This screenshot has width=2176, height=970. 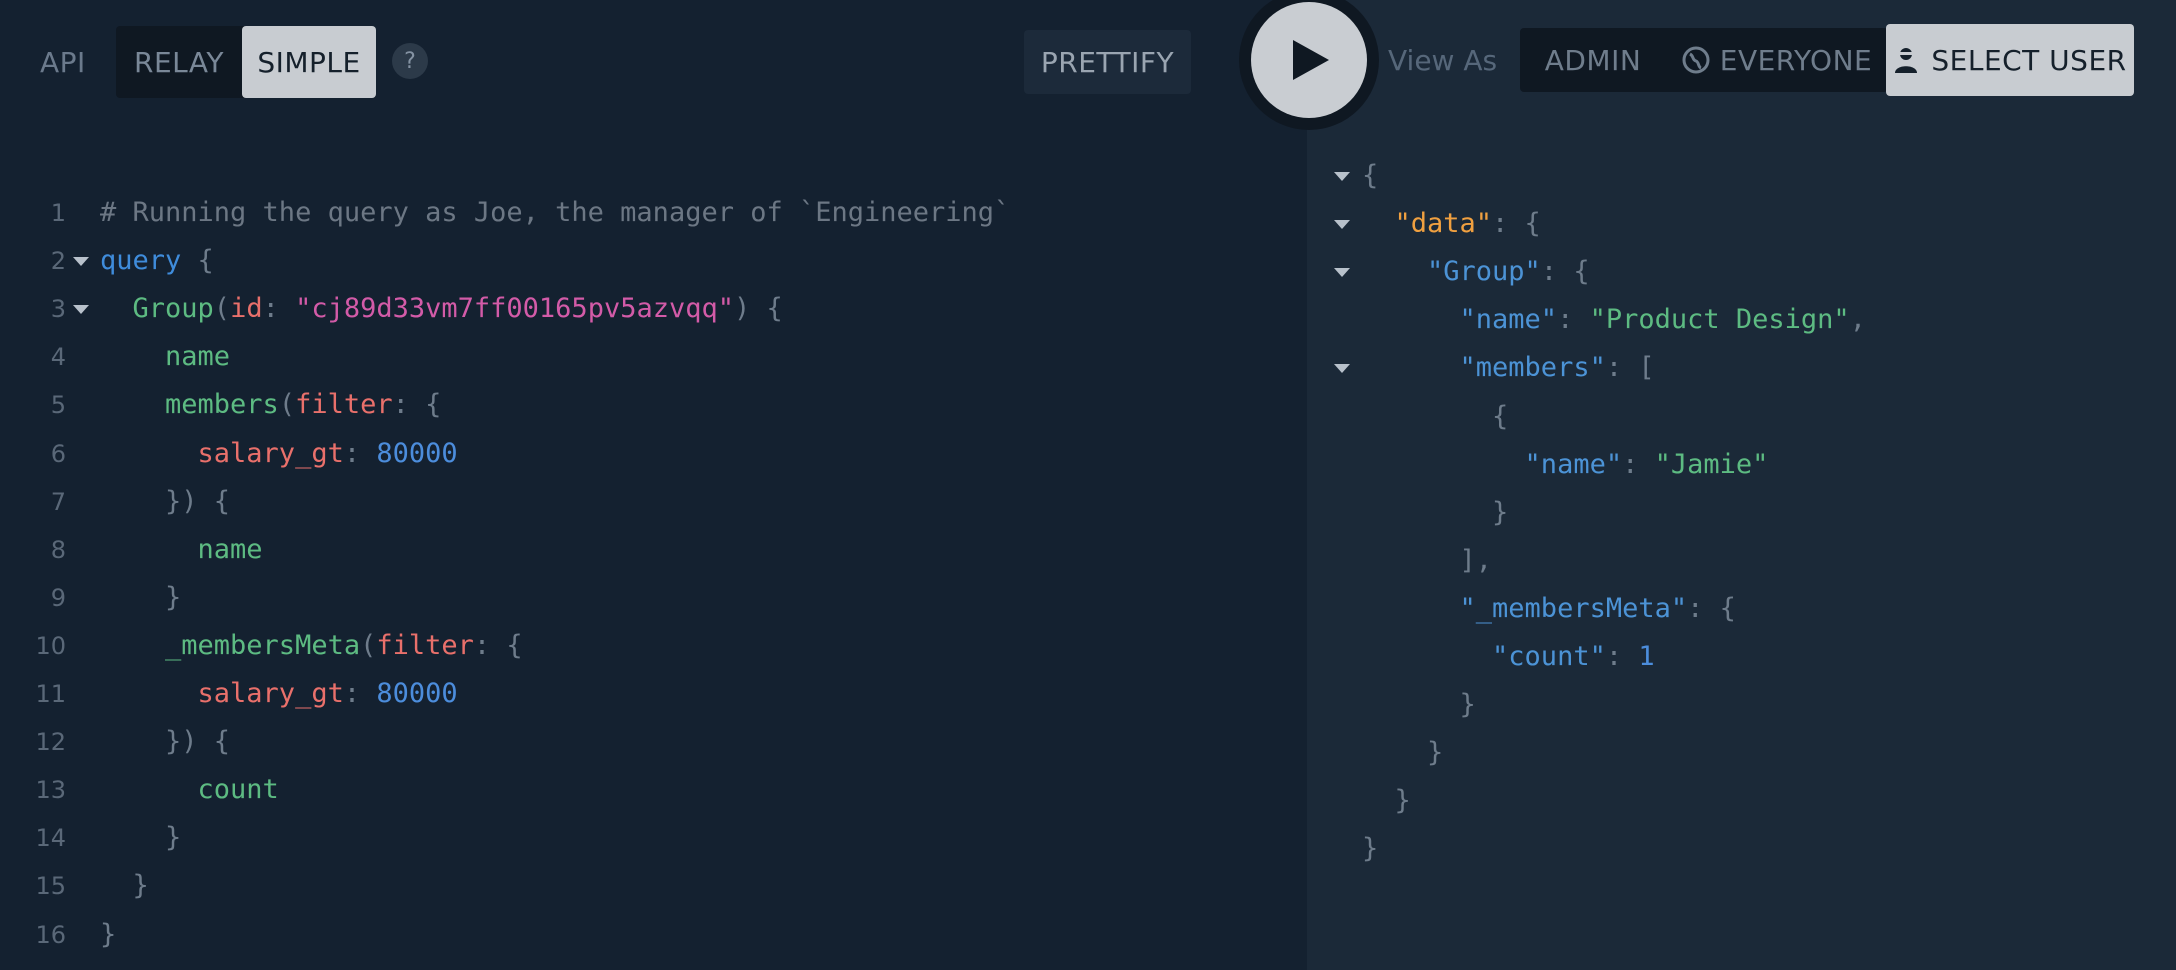 I want to click on code-line: 9 }, so click(x=650, y=598).